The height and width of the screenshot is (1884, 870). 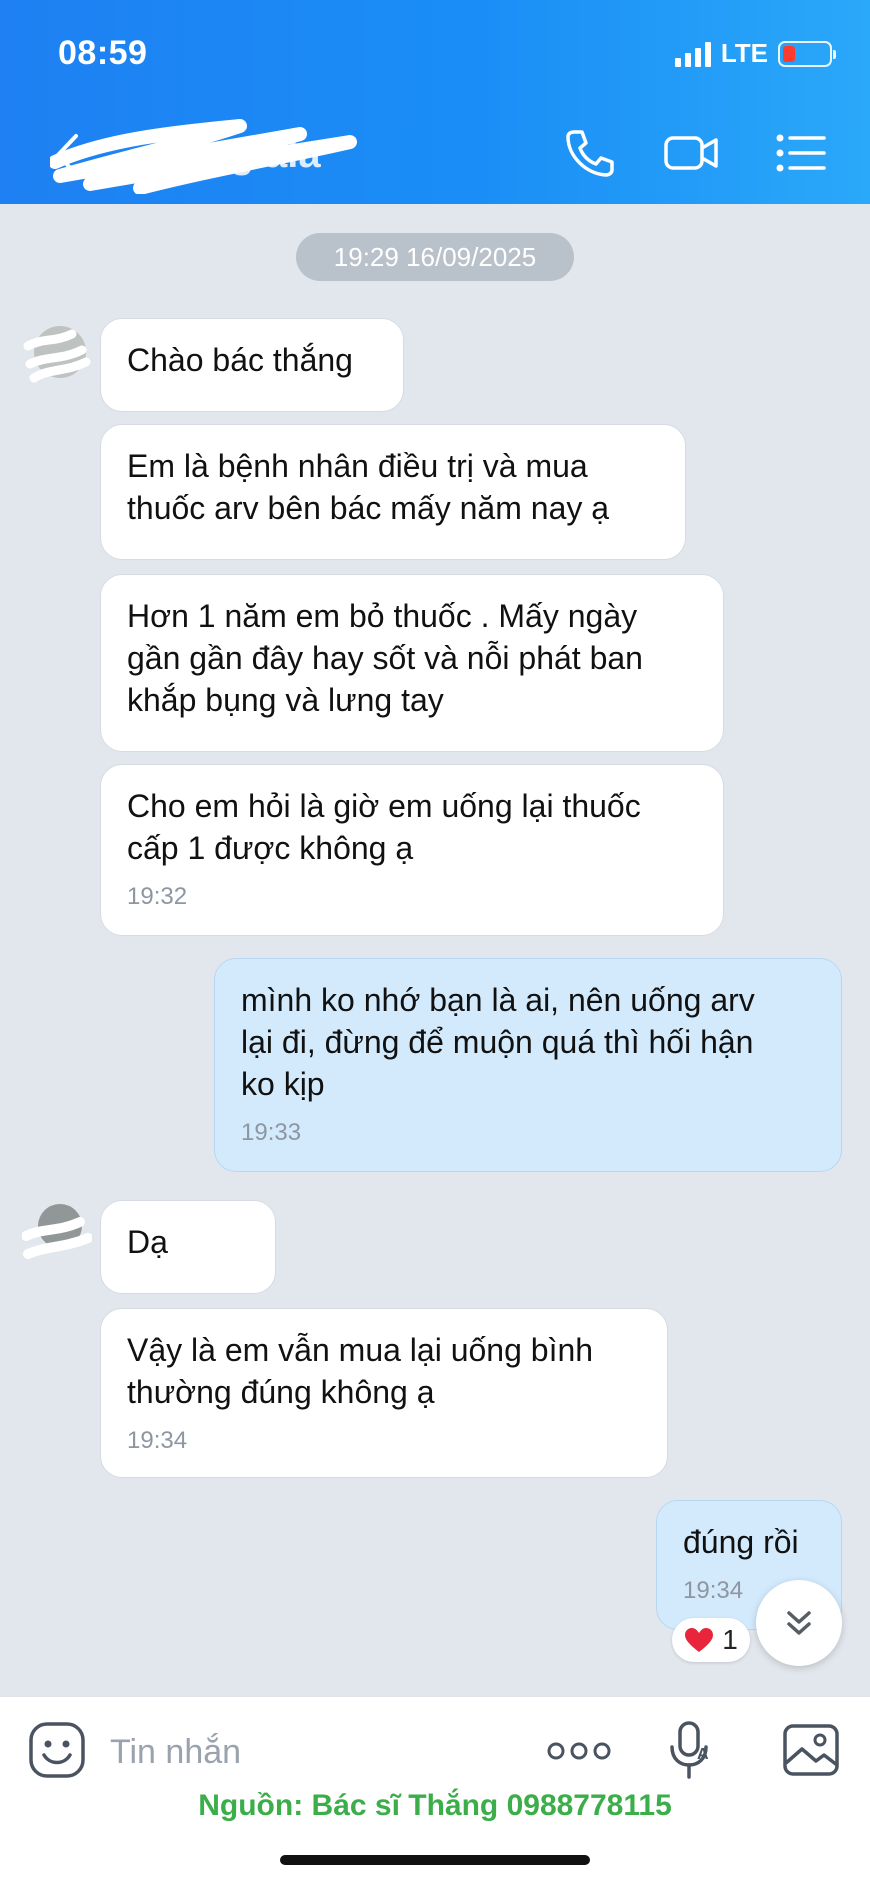 I want to click on sticker-emoji-icon, so click(x=57, y=1750).